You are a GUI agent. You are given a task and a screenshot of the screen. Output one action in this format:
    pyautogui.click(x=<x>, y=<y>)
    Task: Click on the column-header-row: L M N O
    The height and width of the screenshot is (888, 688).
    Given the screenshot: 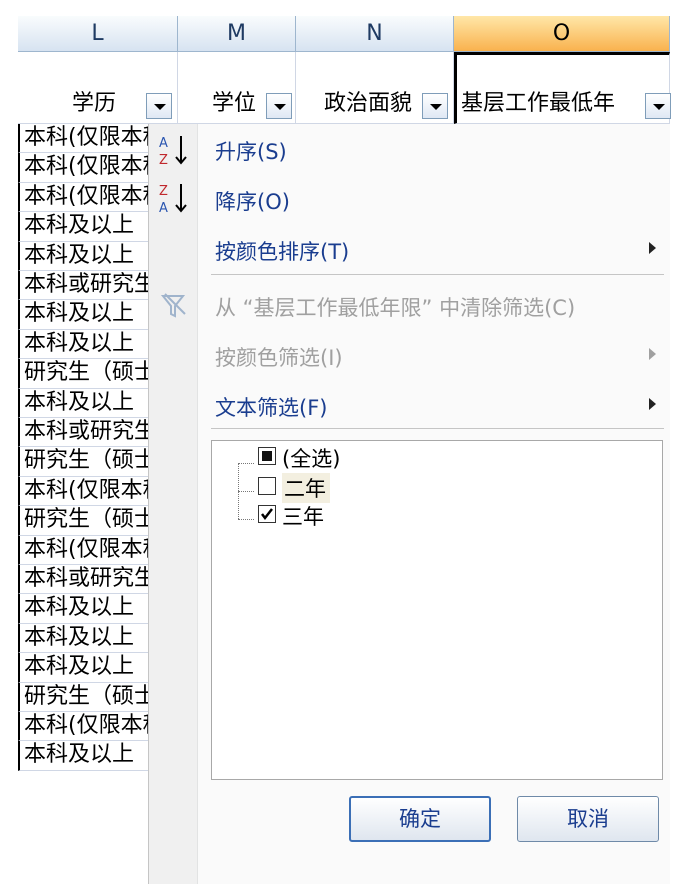 What is the action you would take?
    pyautogui.click(x=344, y=34)
    